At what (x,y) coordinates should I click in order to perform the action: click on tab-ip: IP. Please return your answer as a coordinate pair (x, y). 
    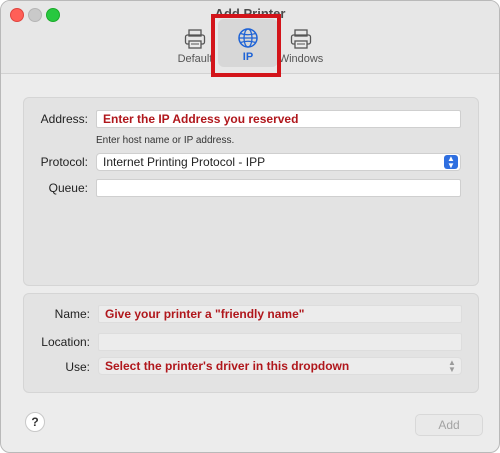
    Looking at the image, I should click on (248, 43).